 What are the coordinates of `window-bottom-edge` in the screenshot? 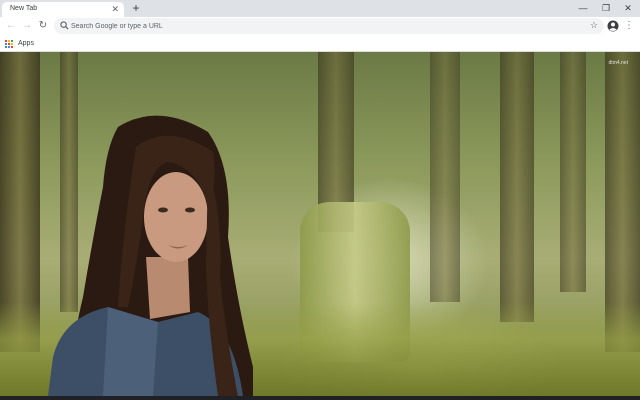 It's located at (320, 398).